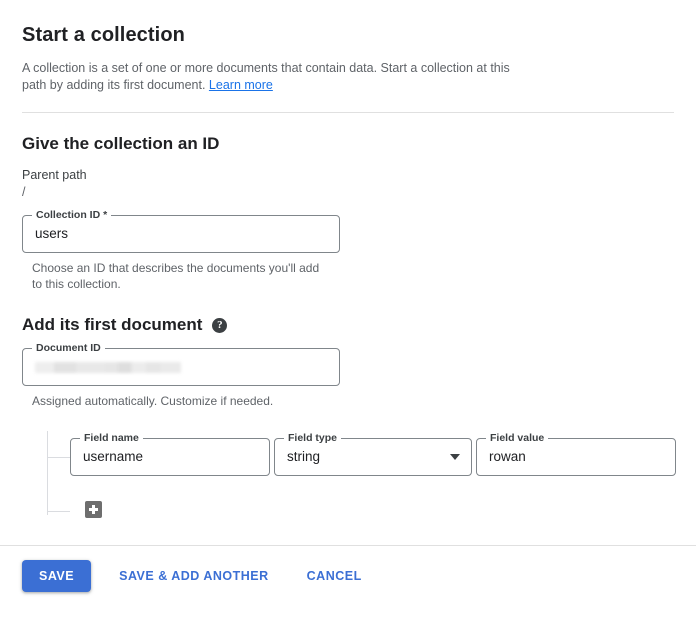 The width and height of the screenshot is (696, 632). Describe the element at coordinates (194, 576) in the screenshot. I see `save-and-add-another-button: SAVE & ADD ANOTHER` at that location.